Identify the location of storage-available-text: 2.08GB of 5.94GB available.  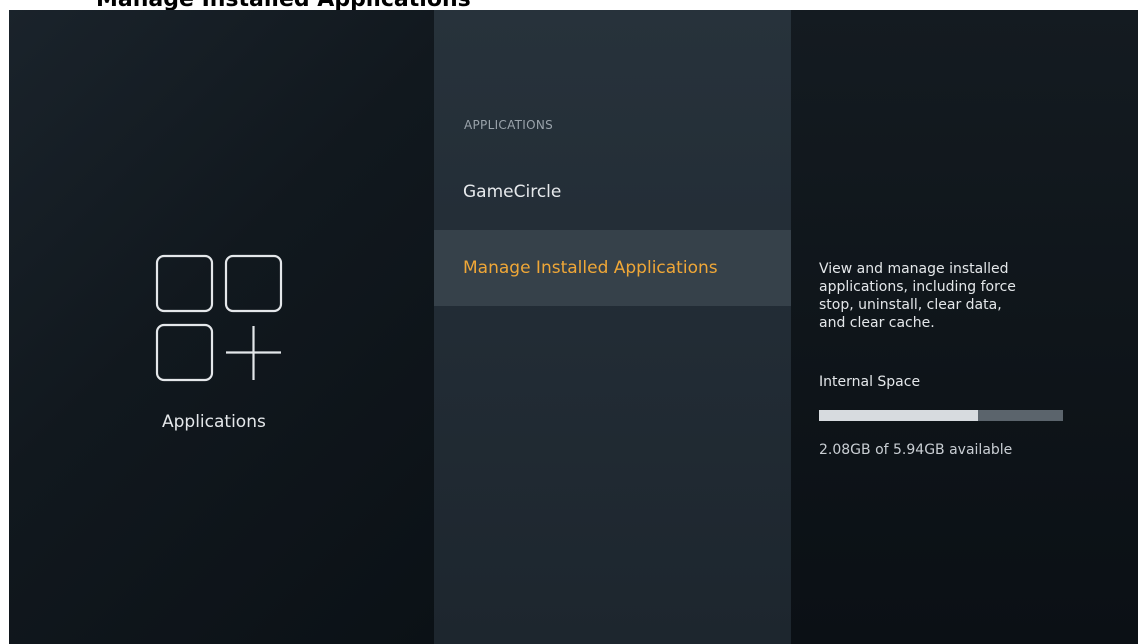
(916, 450).